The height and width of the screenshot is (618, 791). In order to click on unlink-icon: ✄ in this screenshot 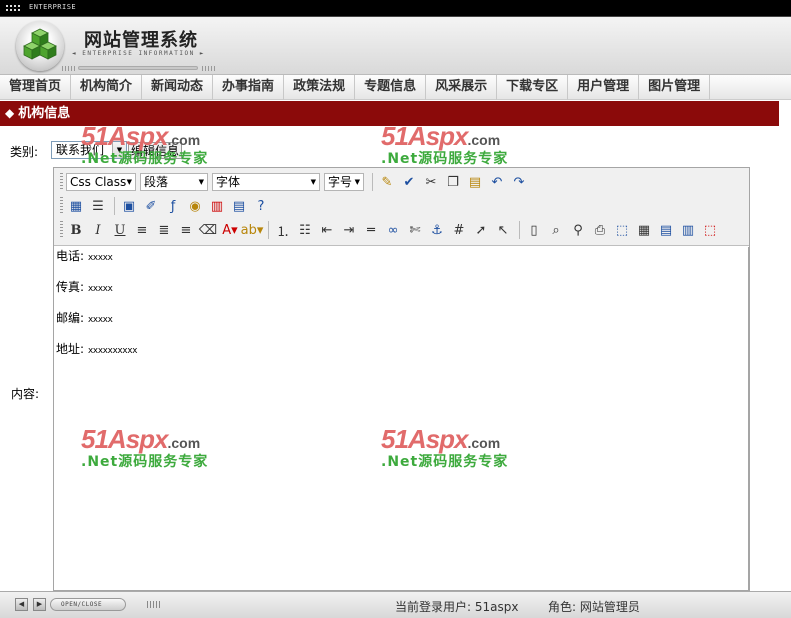, I will do `click(415, 230)`.